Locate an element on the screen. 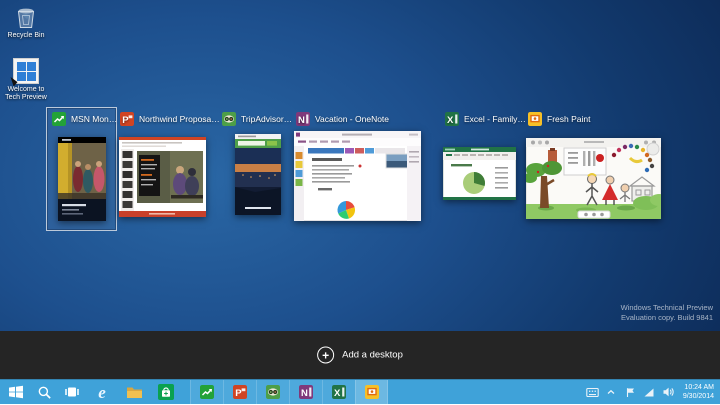  network-button is located at coordinates (649, 392).